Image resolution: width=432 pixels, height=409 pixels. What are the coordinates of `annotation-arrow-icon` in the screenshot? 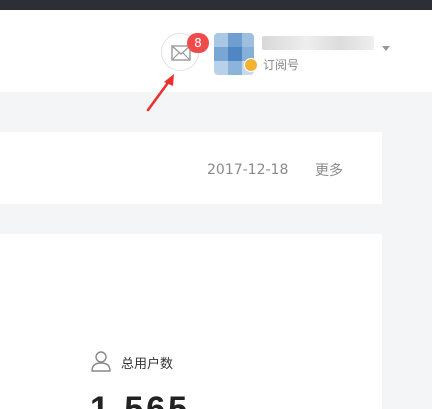 It's located at (160, 93).